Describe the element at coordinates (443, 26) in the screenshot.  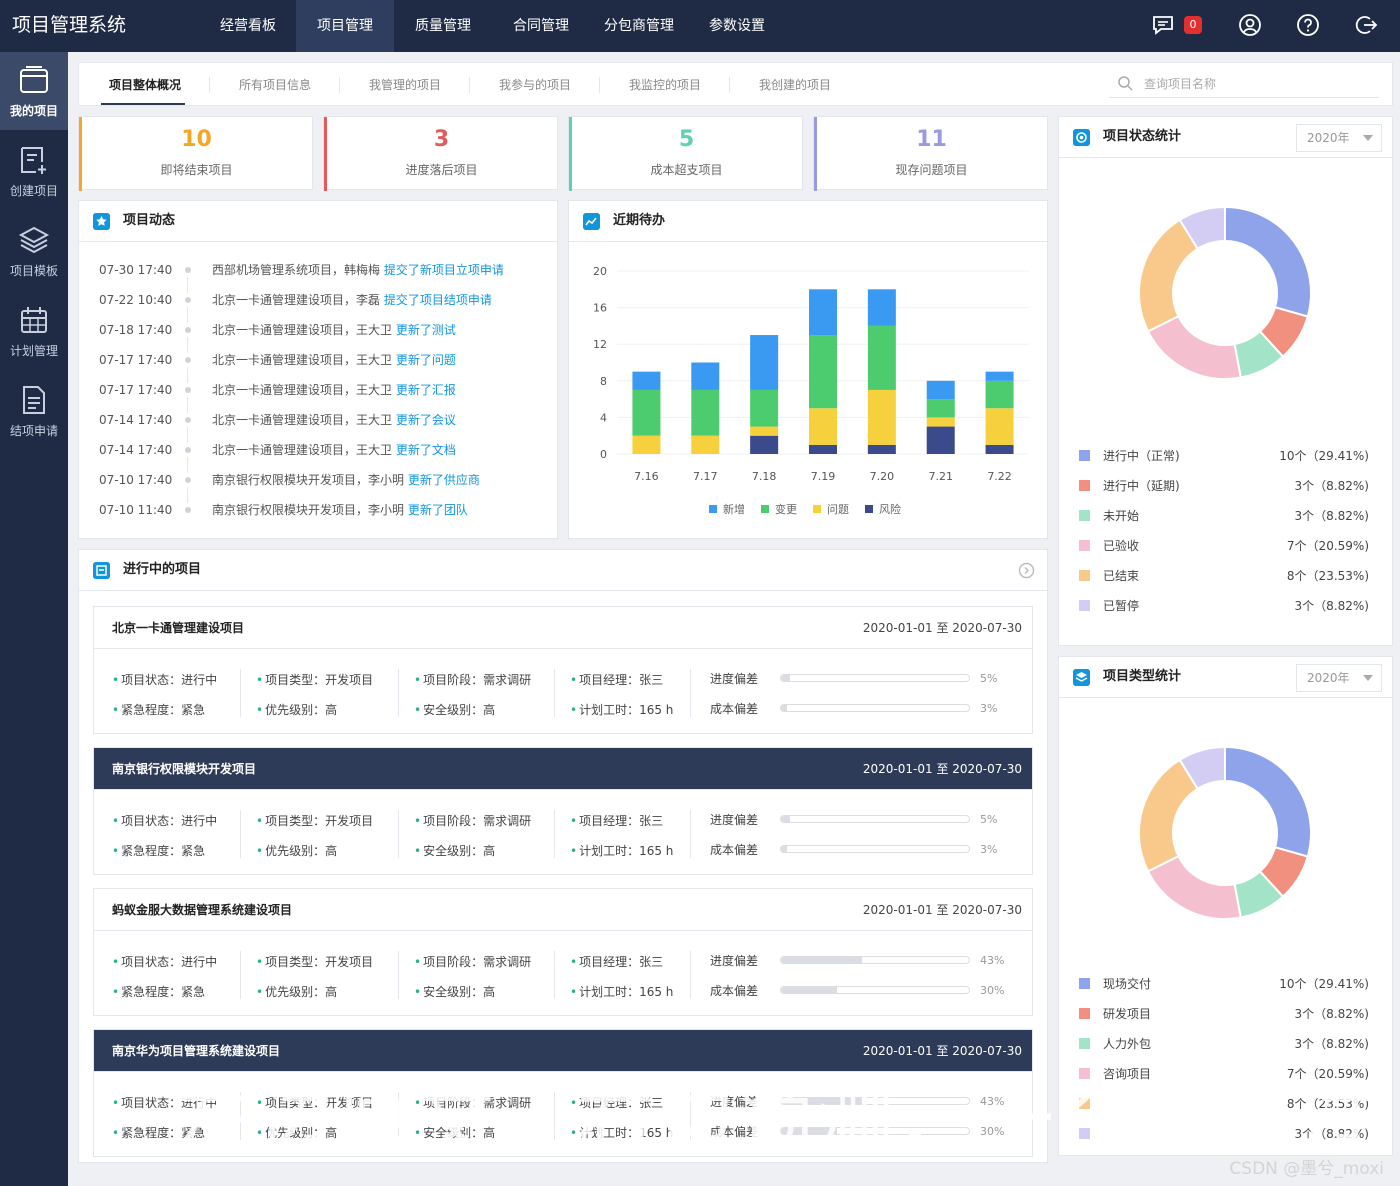
I see `nav-quality-management: 质量管理` at that location.